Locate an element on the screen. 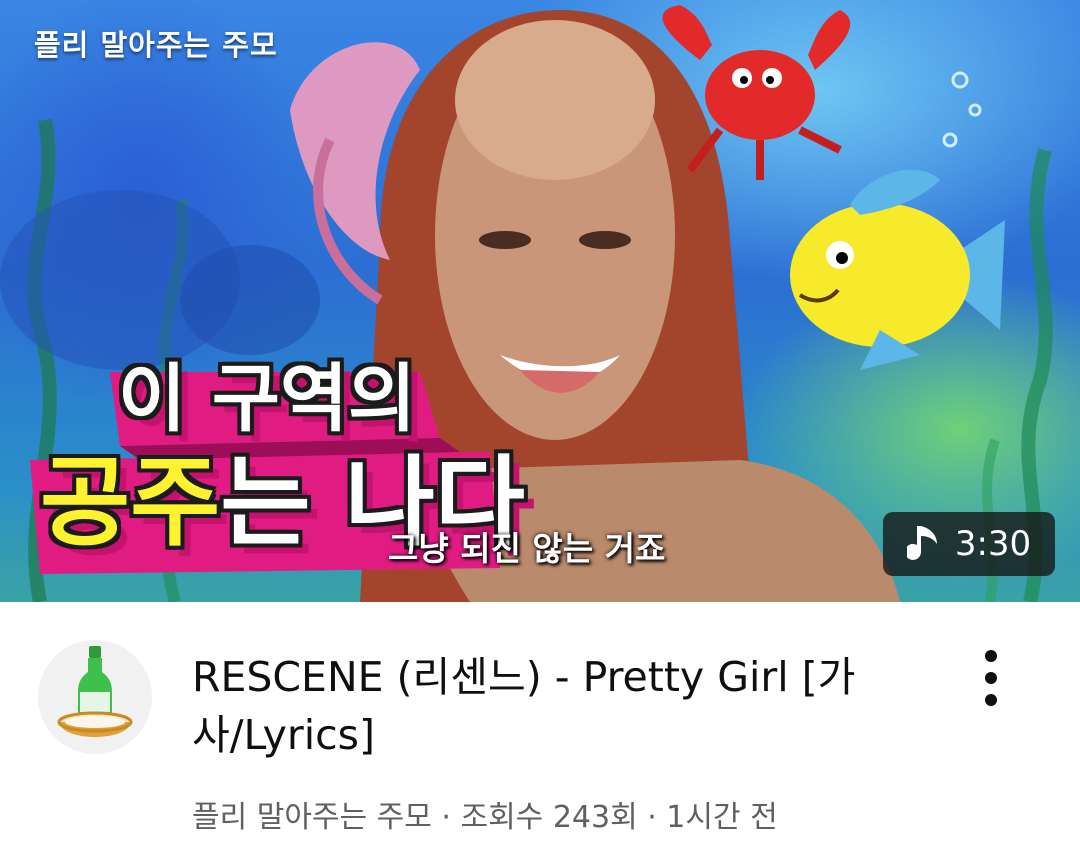 Image resolution: width=1080 pixels, height=849 pixels. more-options-button is located at coordinates (991, 678).